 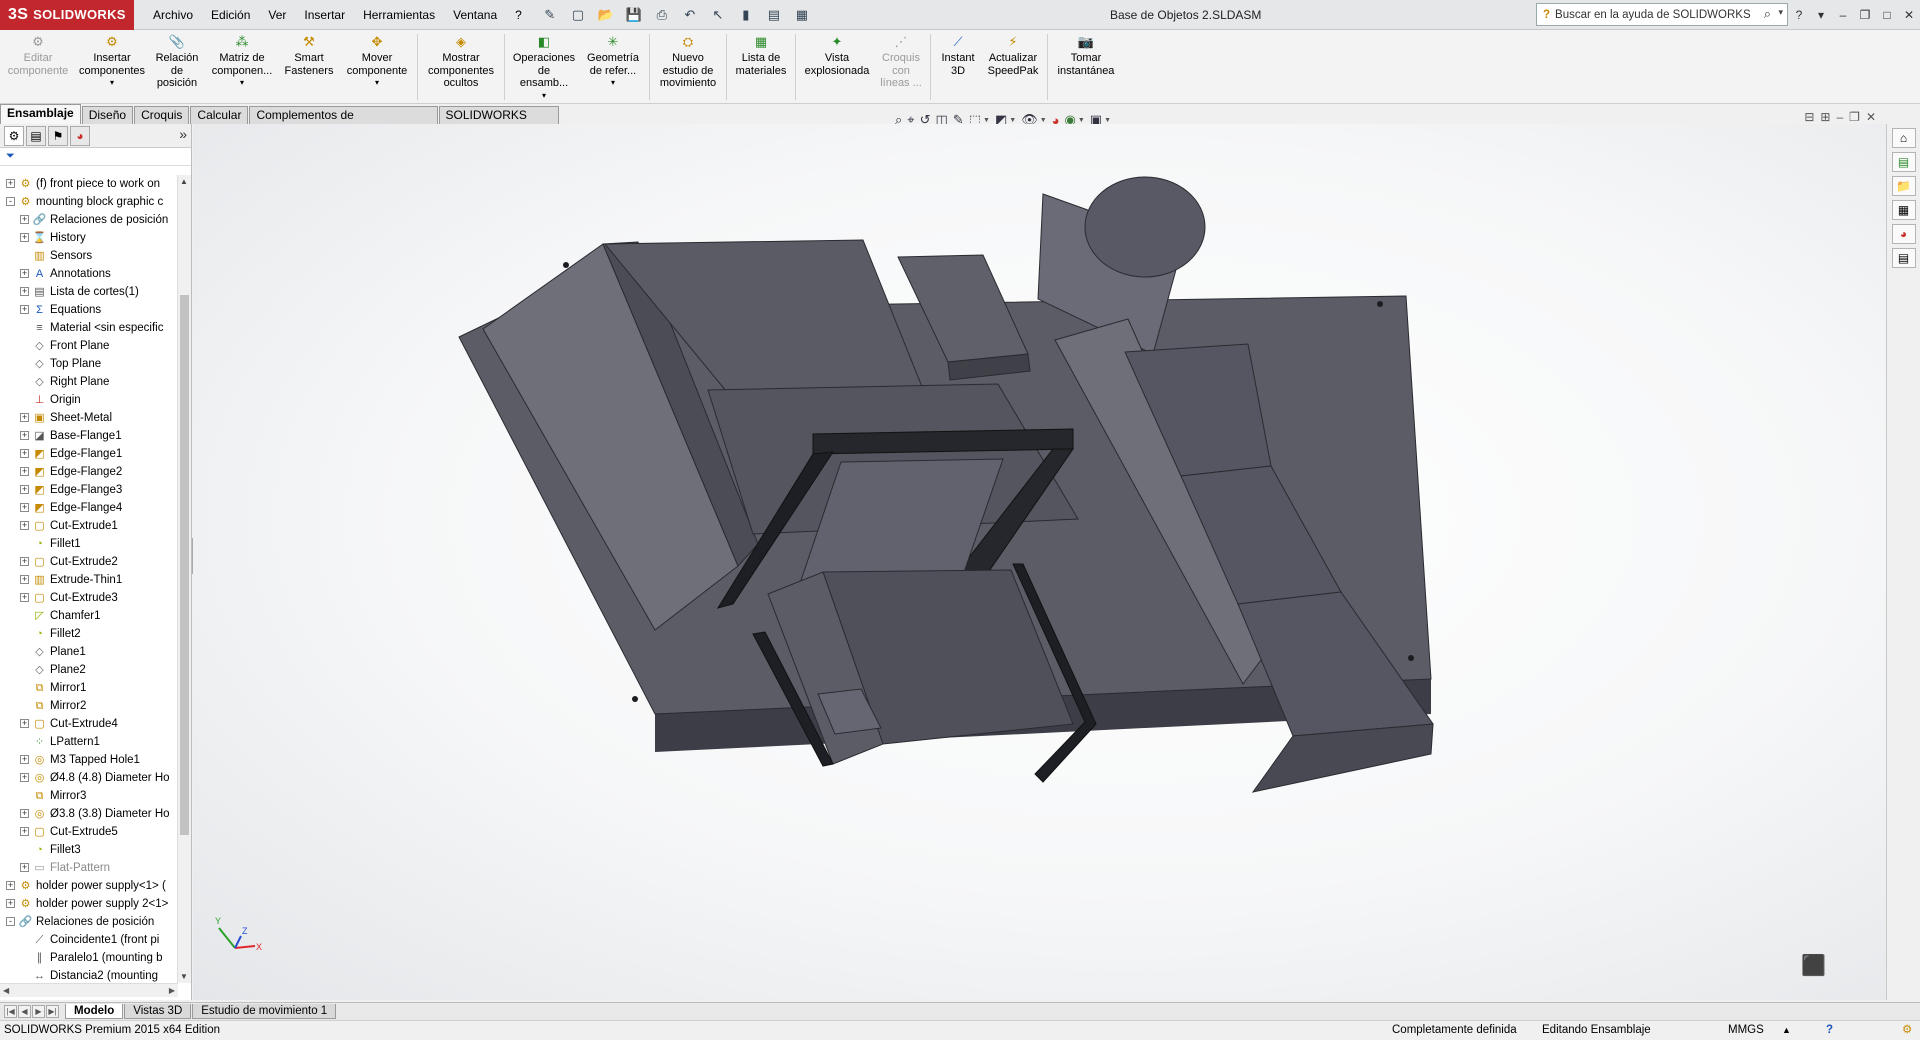 I want to click on tab-croquis: Croquis, so click(x=162, y=115).